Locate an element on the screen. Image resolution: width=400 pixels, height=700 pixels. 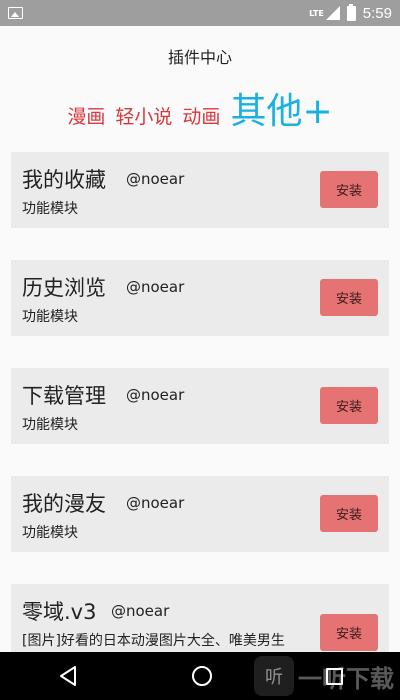
clock: 5:59 is located at coordinates (377, 13).